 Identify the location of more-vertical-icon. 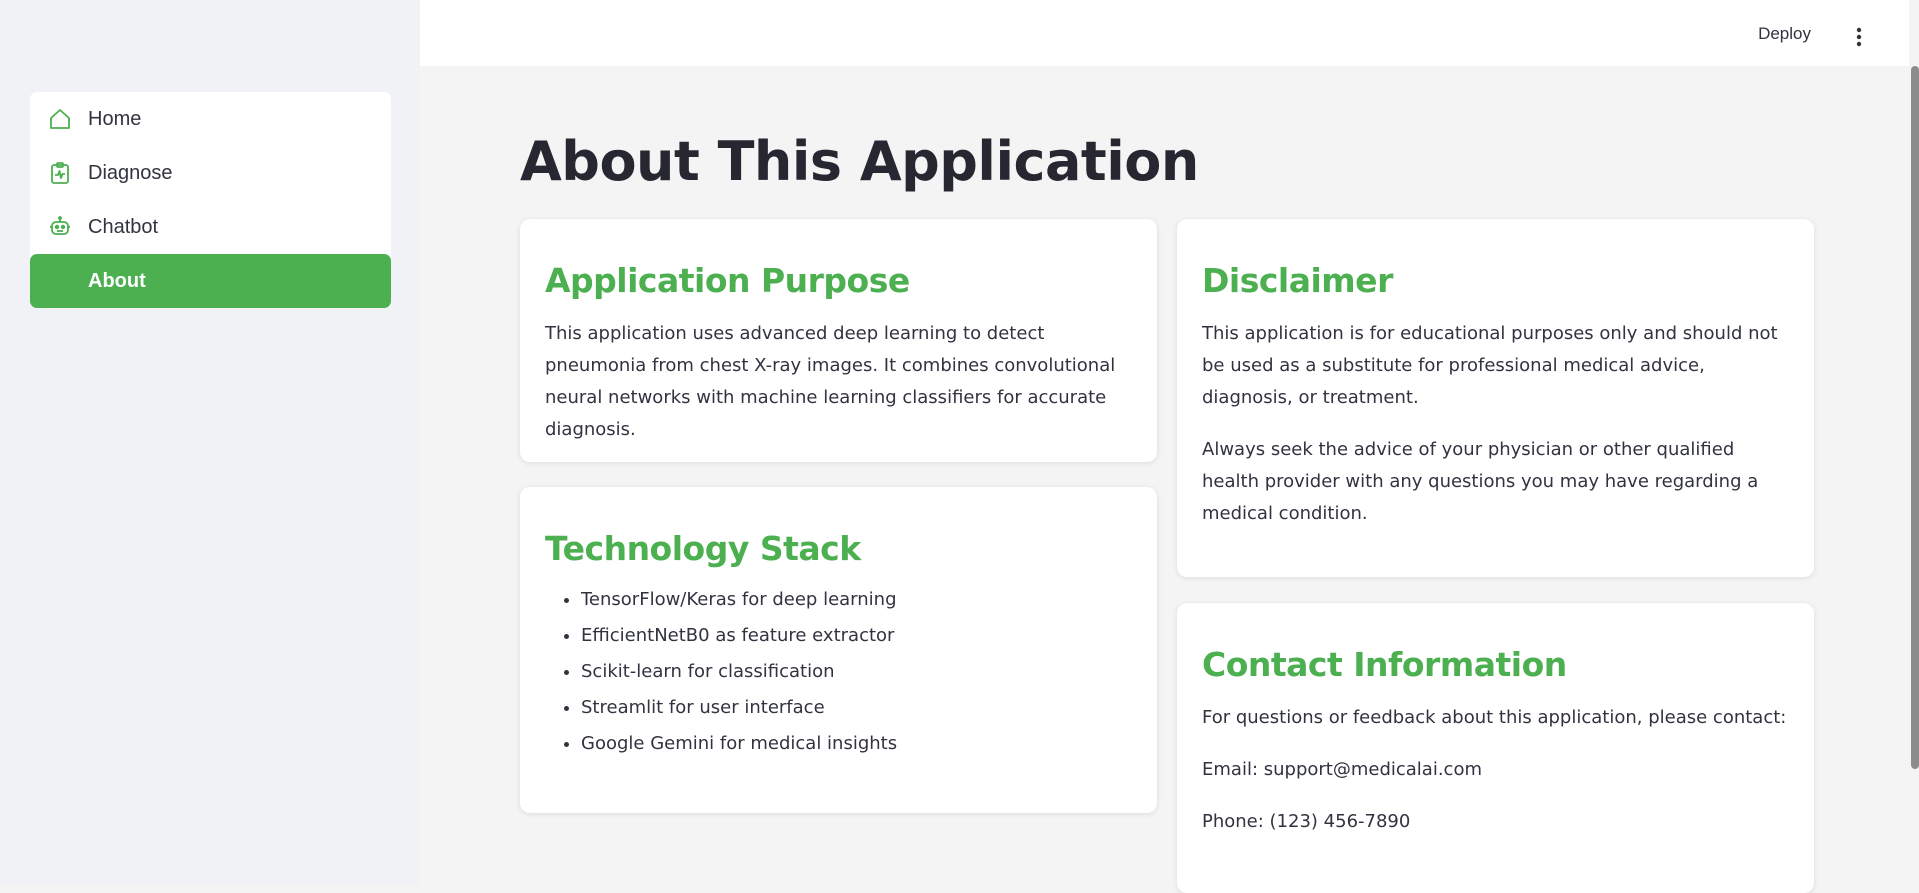
(1859, 37).